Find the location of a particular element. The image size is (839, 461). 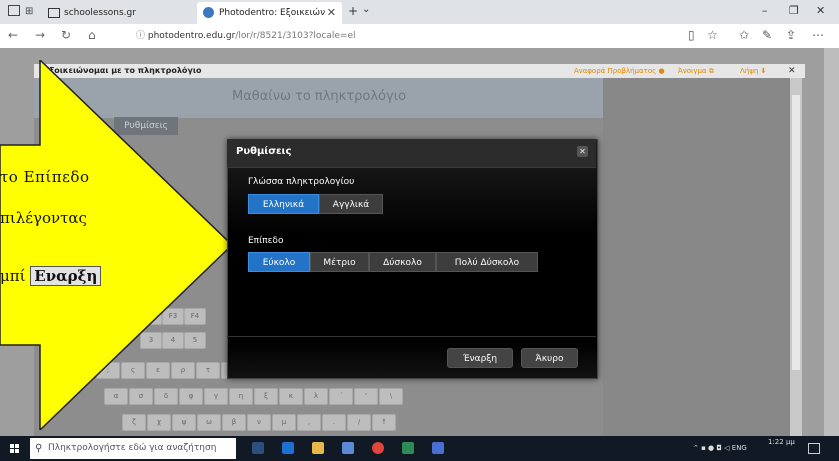

close-icon: ✕ is located at coordinates (582, 151).